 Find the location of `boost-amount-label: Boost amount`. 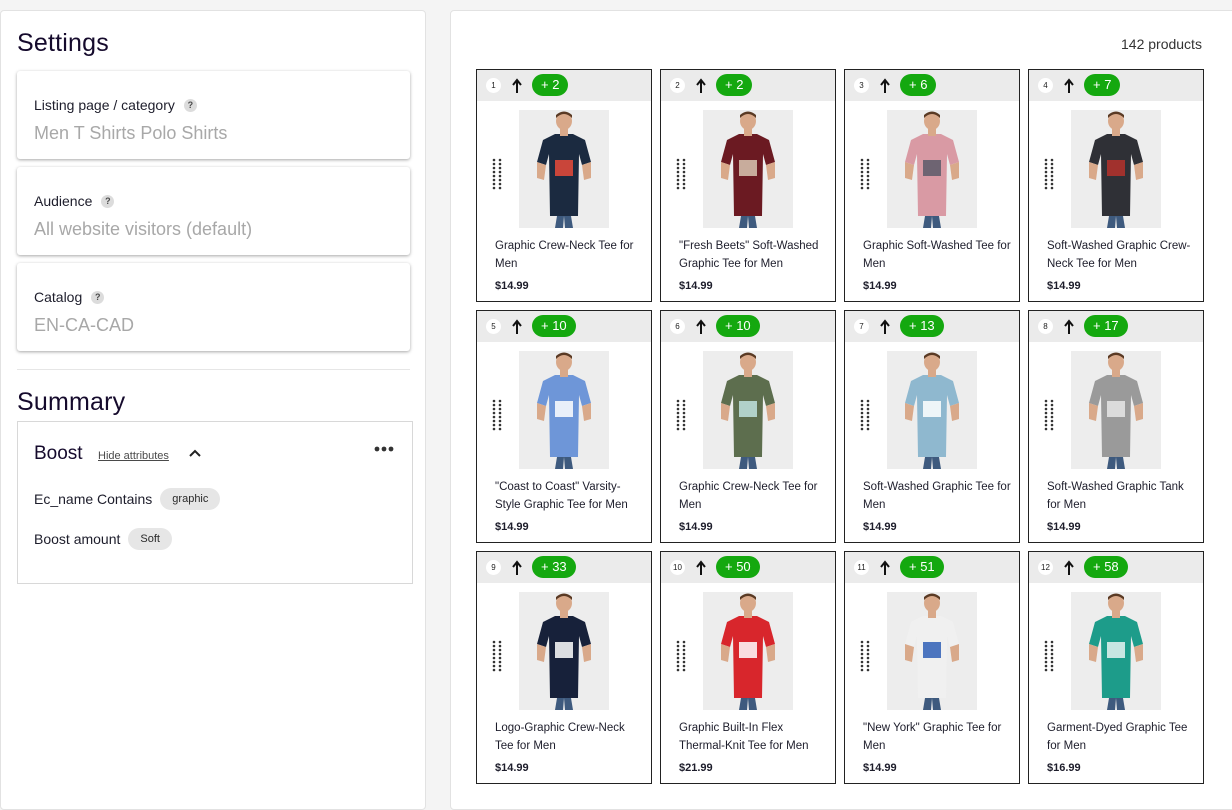

boost-amount-label: Boost amount is located at coordinates (77, 539).